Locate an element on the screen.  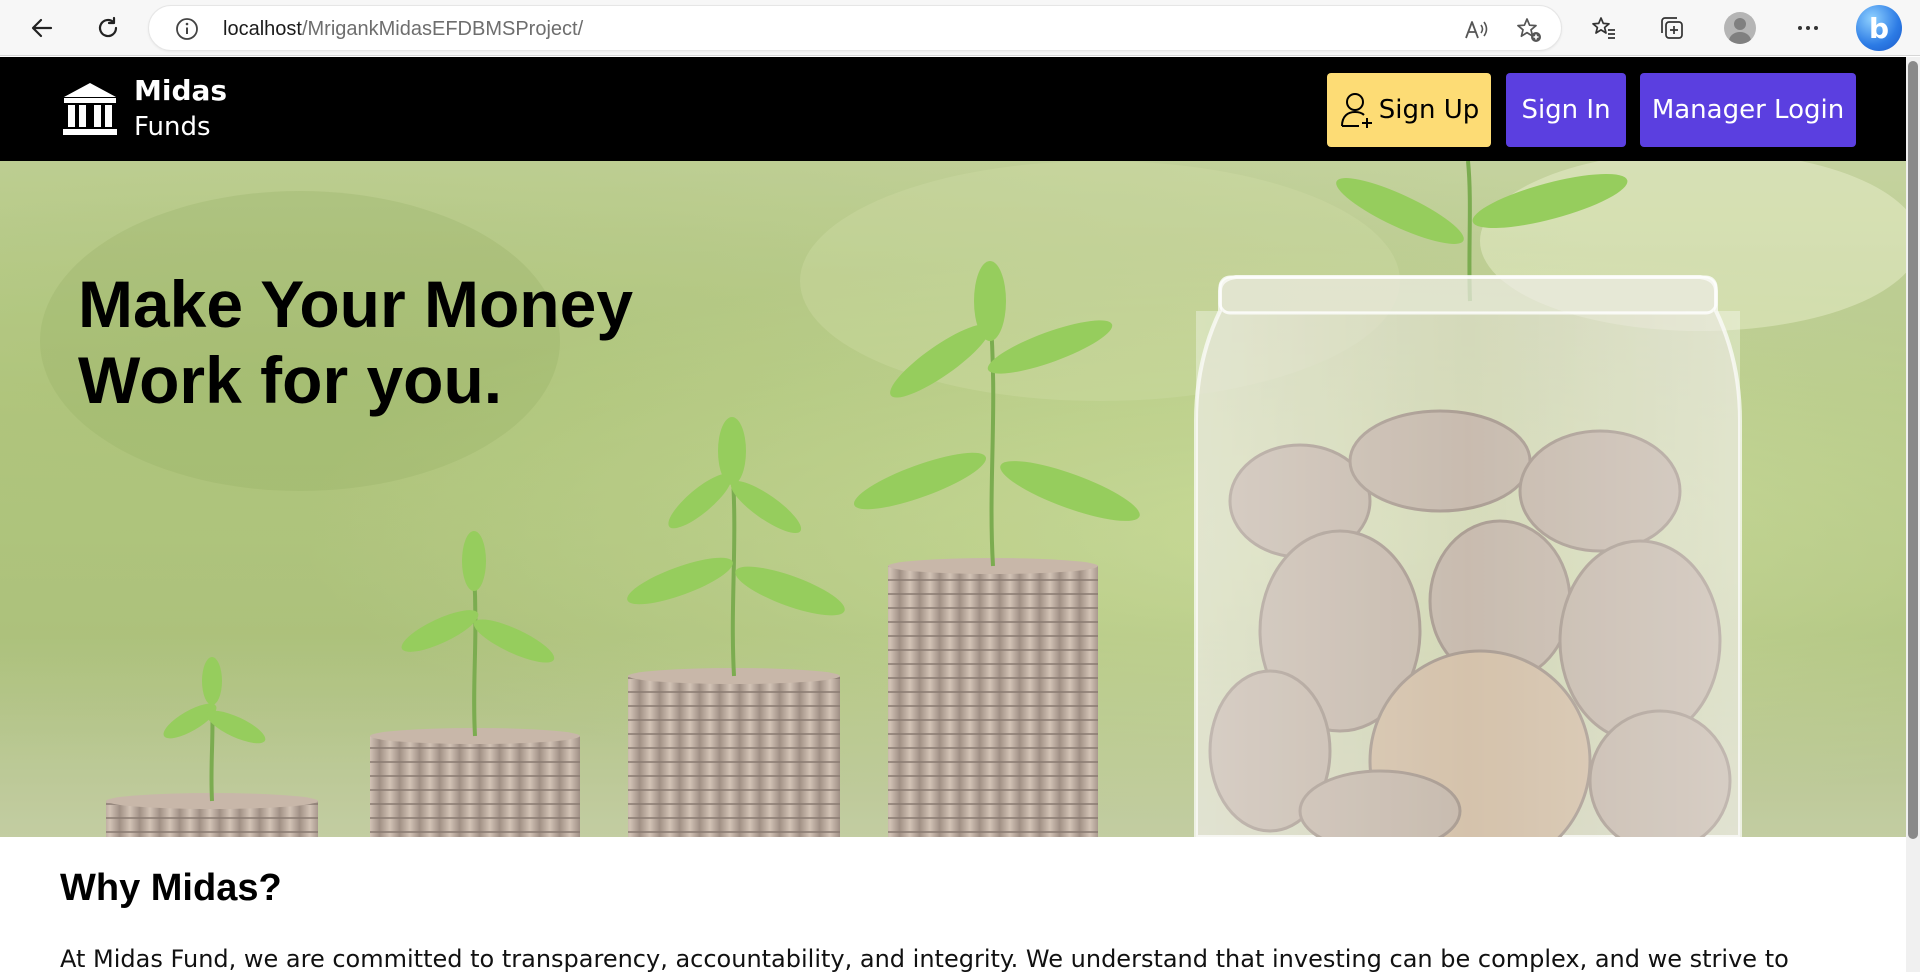
back-button is located at coordinates (42, 28).